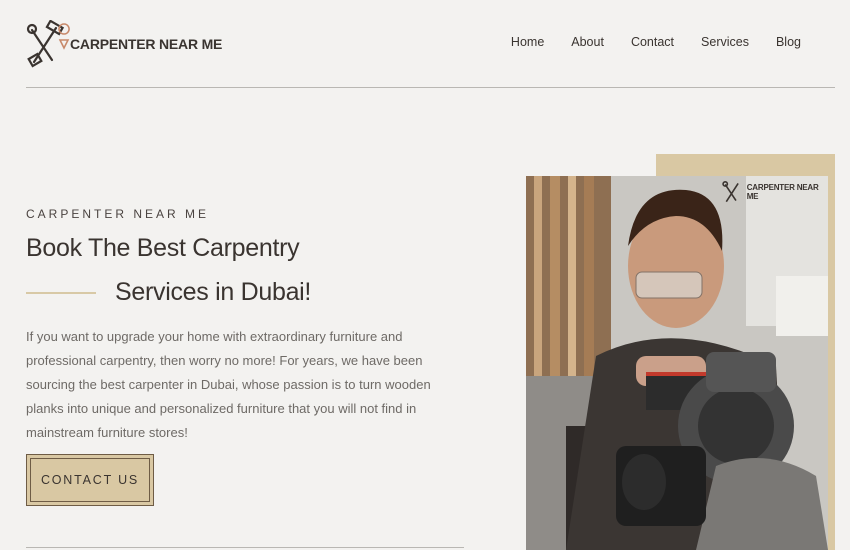 The width and height of the screenshot is (850, 550). What do you see at coordinates (730, 191) in the screenshot?
I see `watermark-logo-icon` at bounding box center [730, 191].